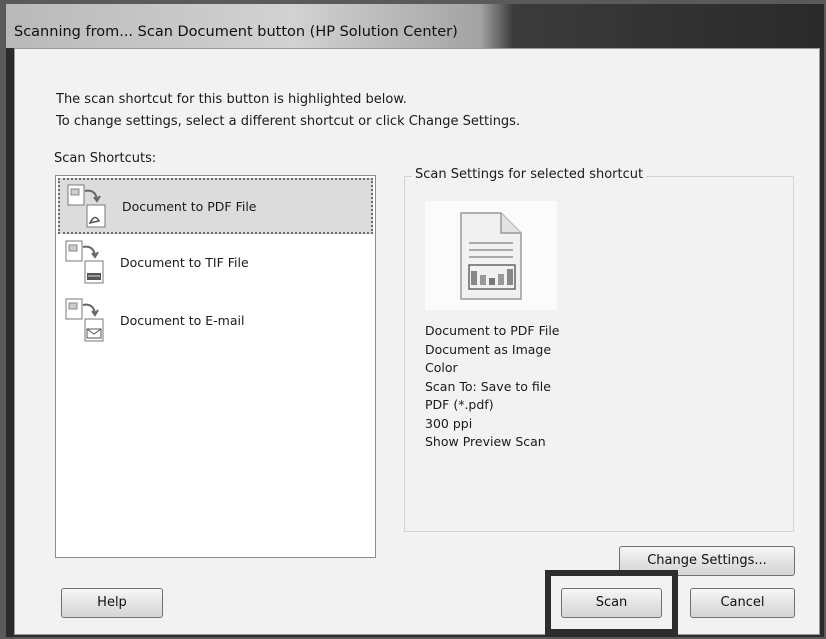  What do you see at coordinates (441, 367) in the screenshot?
I see `detail-line: Color` at bounding box center [441, 367].